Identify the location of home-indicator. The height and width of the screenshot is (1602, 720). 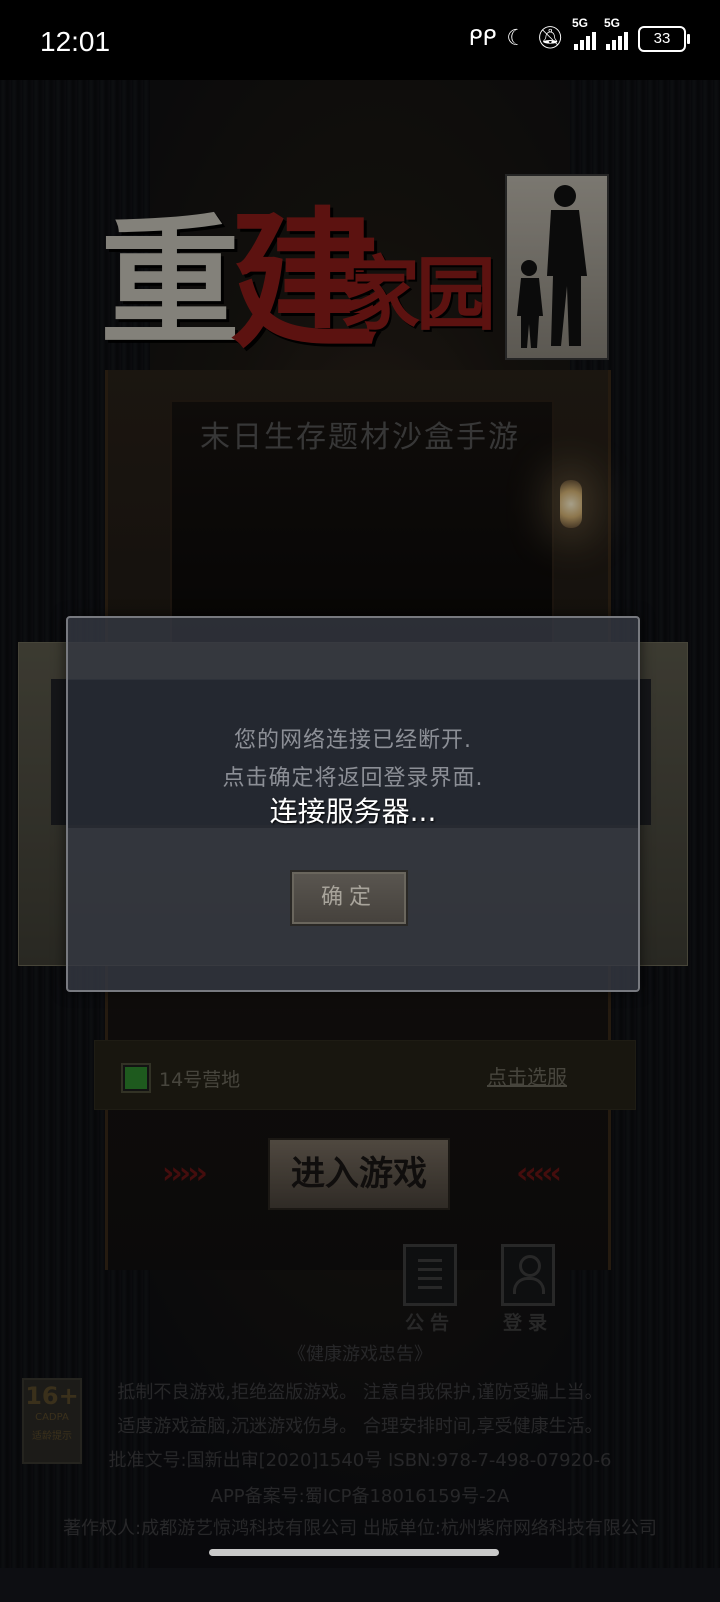
(354, 1552).